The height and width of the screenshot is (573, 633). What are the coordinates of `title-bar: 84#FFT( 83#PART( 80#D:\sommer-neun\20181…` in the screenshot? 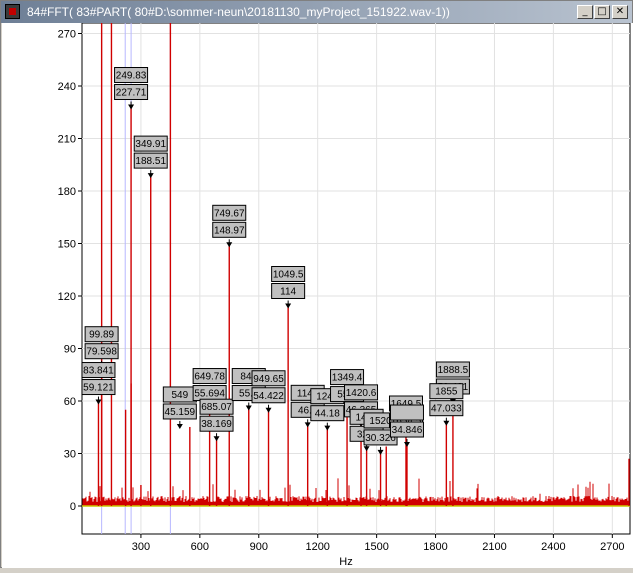 It's located at (316, 12).